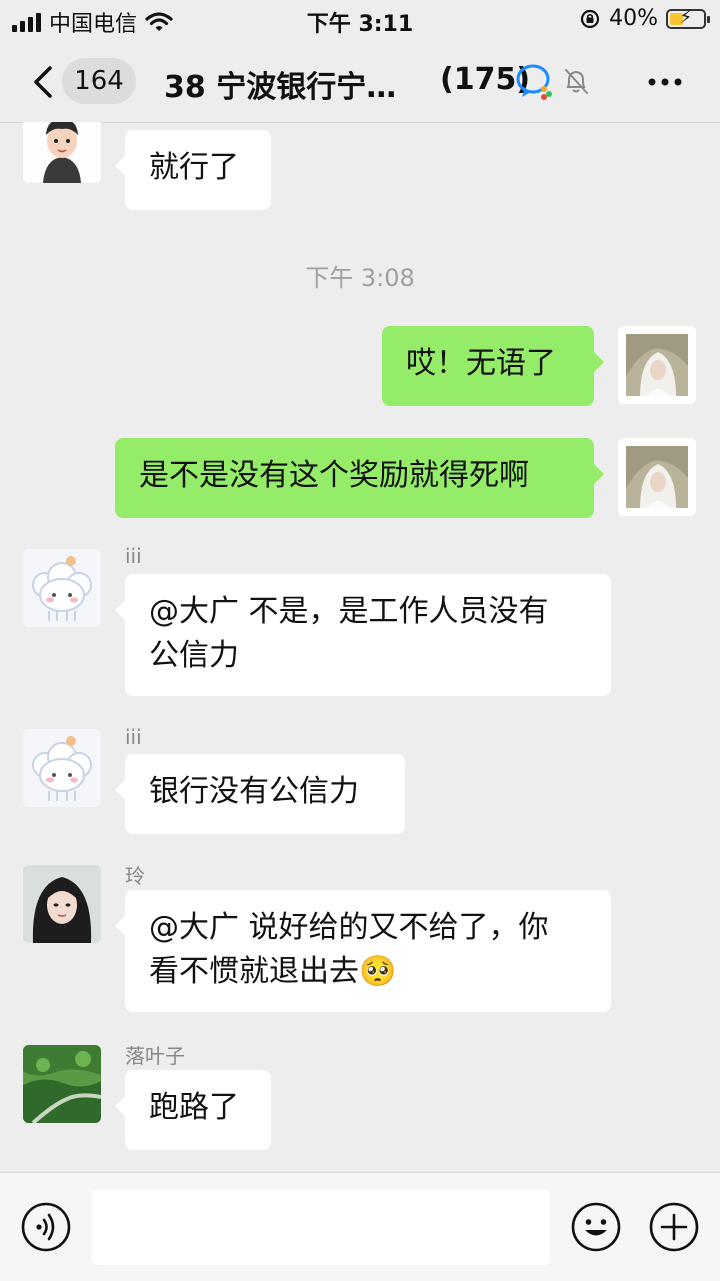 The width and height of the screenshot is (720, 1281). What do you see at coordinates (688, 18) in the screenshot?
I see `battery-icon: ⚡` at bounding box center [688, 18].